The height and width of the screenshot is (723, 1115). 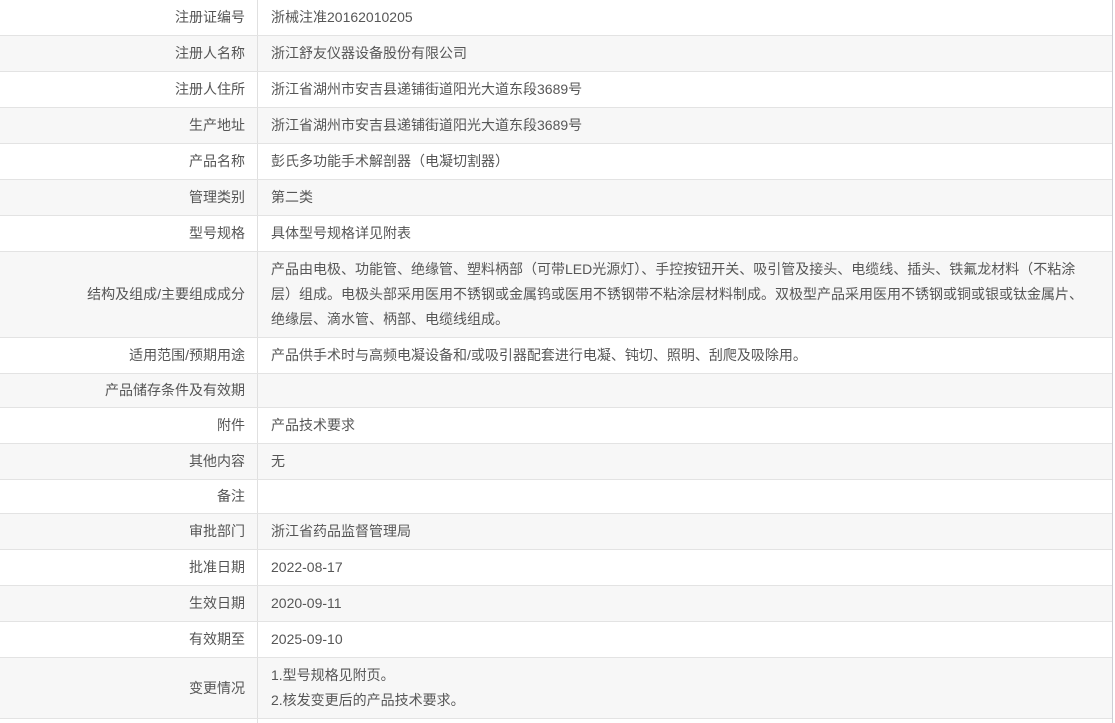 What do you see at coordinates (306, 603) in the screenshot?
I see `row-value: 2020-09-11` at bounding box center [306, 603].